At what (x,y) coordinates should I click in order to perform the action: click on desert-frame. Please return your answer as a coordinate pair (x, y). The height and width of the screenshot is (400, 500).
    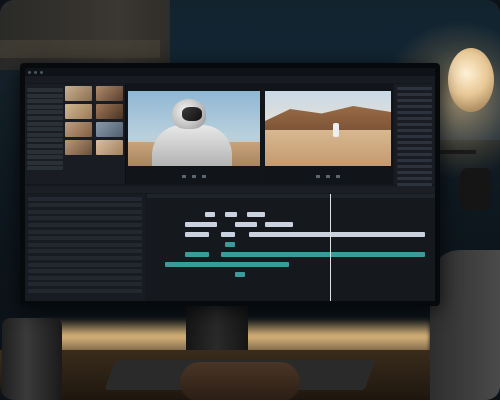
    Looking at the image, I should click on (328, 128).